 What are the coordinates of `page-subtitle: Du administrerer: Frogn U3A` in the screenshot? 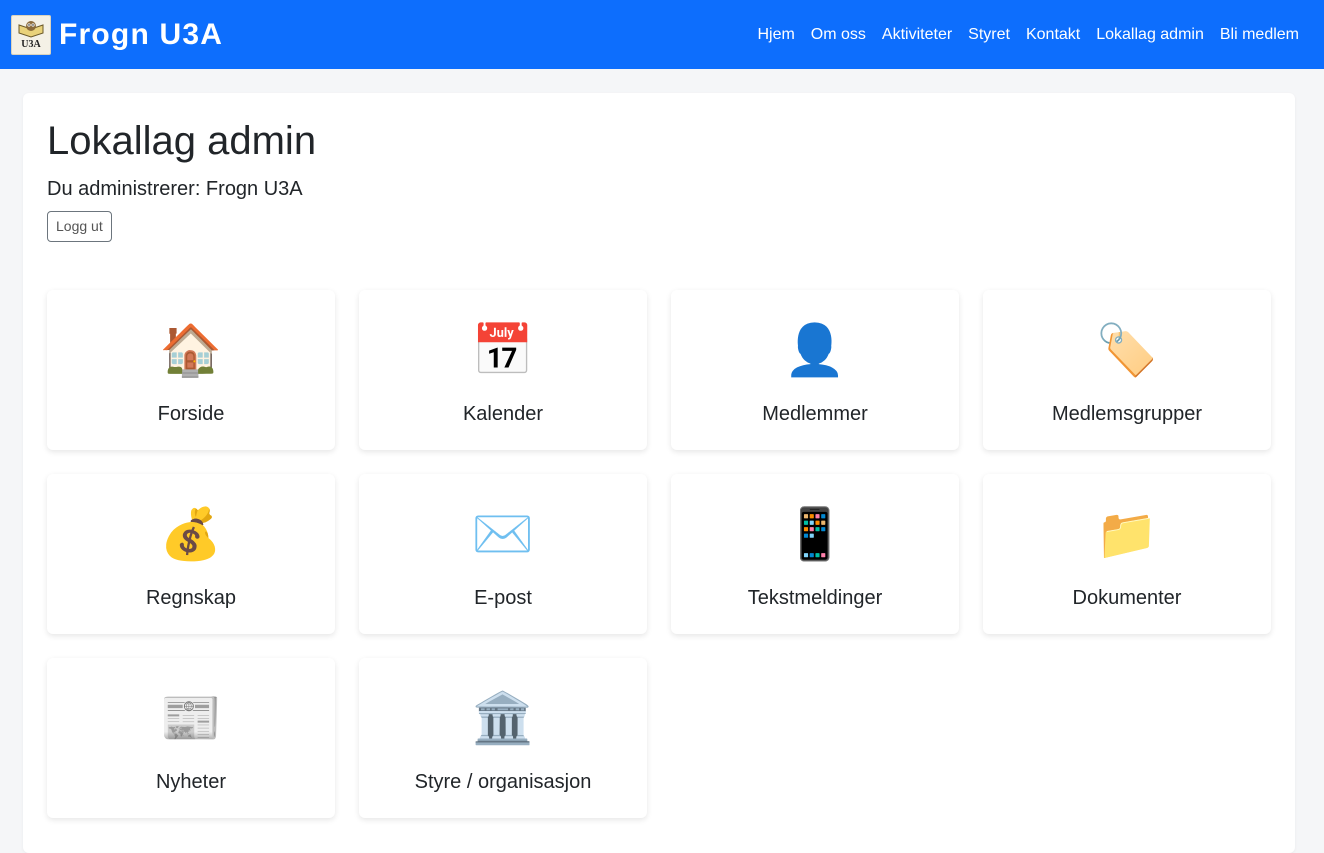 It's located at (175, 189).